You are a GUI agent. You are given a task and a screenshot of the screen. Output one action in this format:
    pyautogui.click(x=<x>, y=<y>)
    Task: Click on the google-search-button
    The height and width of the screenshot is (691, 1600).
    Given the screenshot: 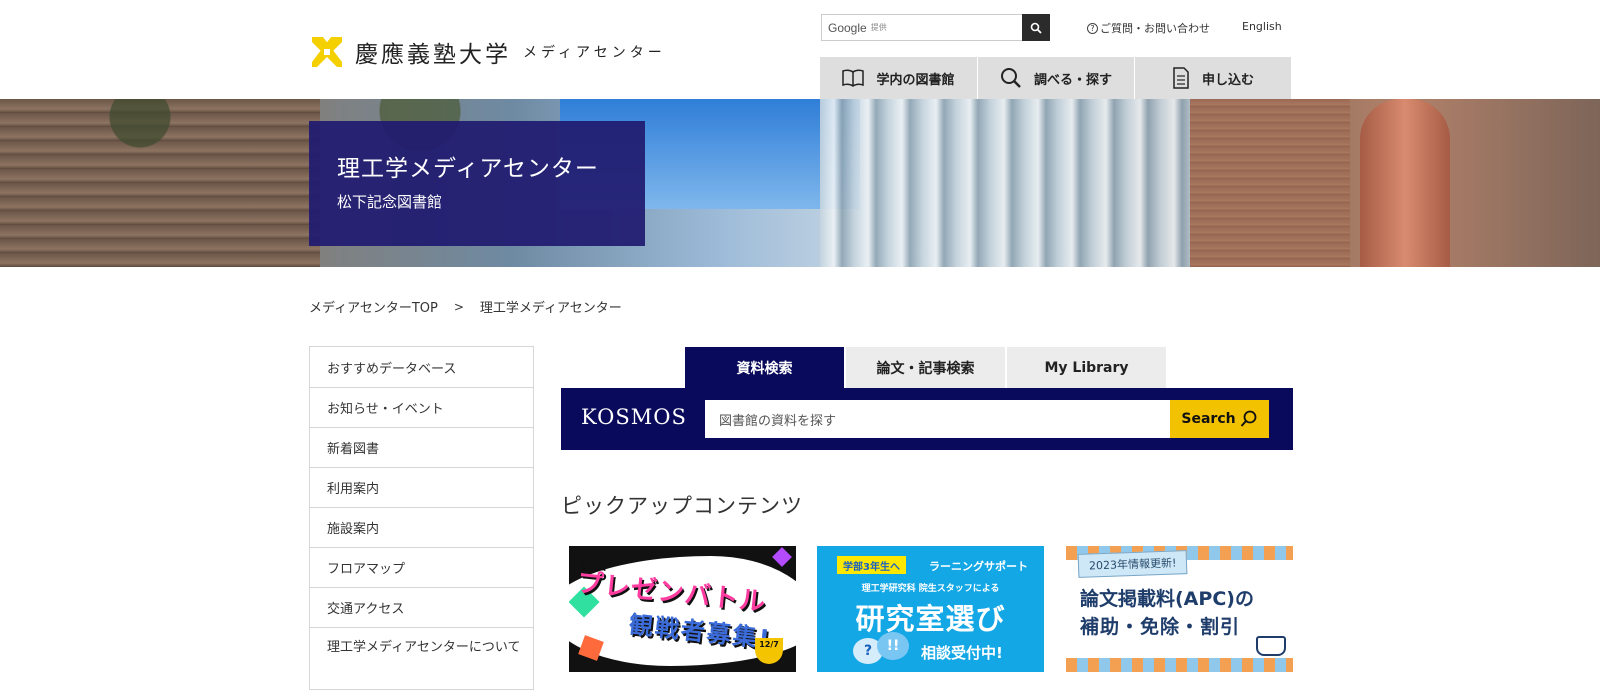 What is the action you would take?
    pyautogui.click(x=1036, y=27)
    